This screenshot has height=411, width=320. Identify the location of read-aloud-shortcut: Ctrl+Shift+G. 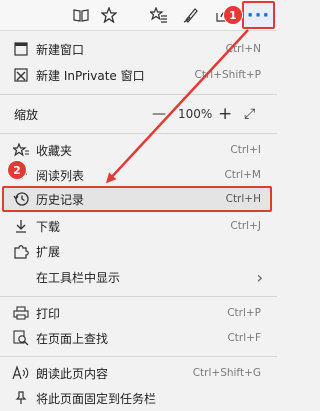
(226, 373).